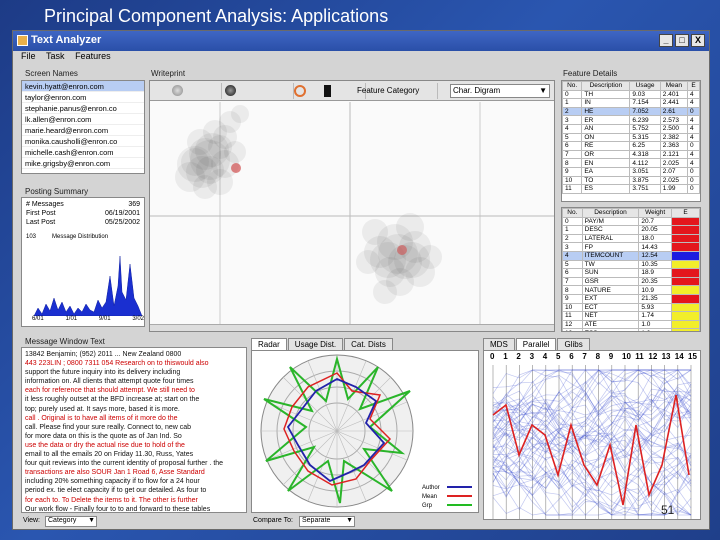  Describe the element at coordinates (536, 344) in the screenshot. I see `tab-parallel: Parallel` at that location.